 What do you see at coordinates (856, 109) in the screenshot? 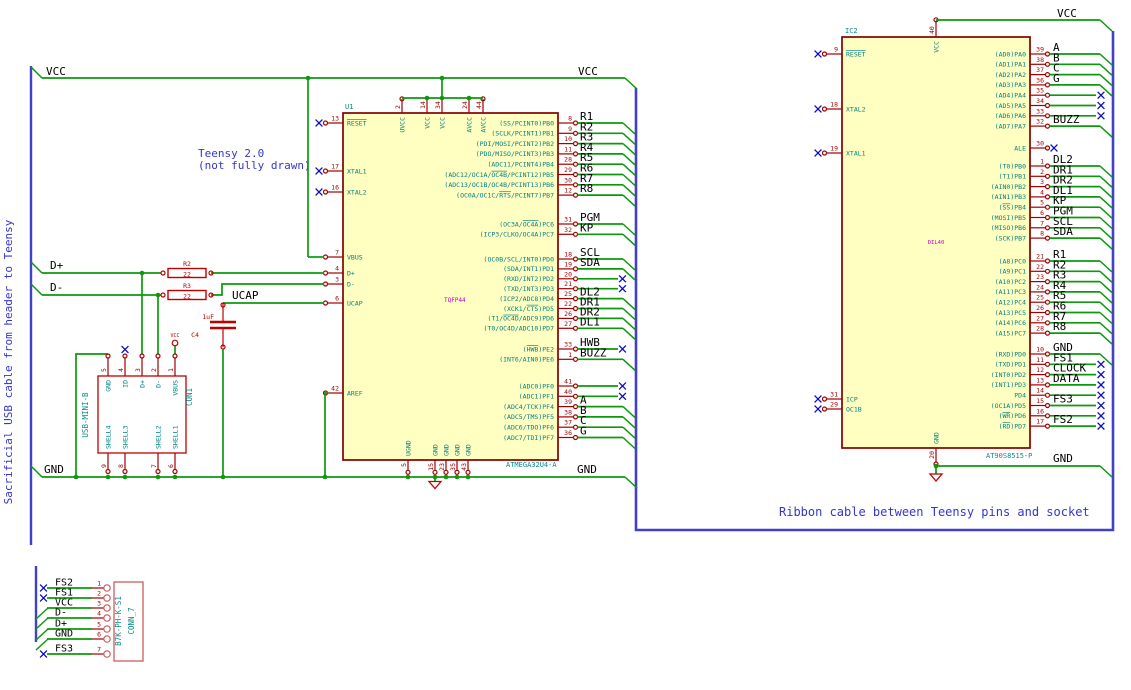
I see `pin-name: XTAL2` at bounding box center [856, 109].